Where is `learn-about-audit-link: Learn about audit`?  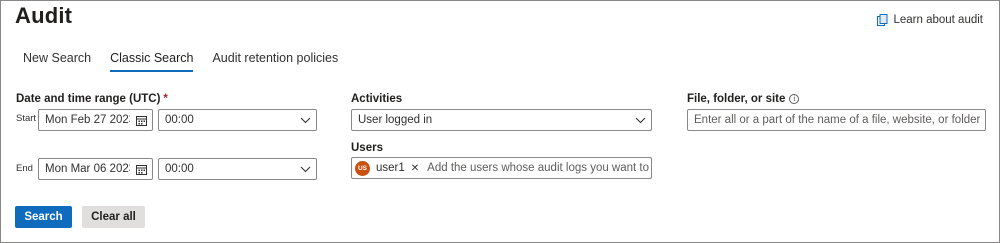
learn-about-audit-link: Learn about audit is located at coordinates (930, 20).